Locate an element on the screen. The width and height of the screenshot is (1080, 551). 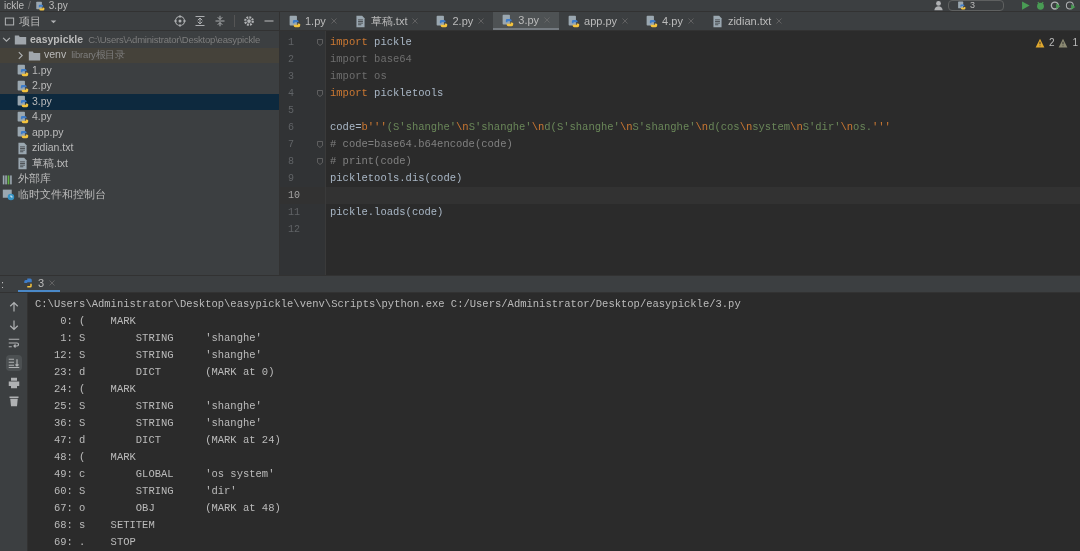
warning-count: 2 is located at coordinates (1051, 42).